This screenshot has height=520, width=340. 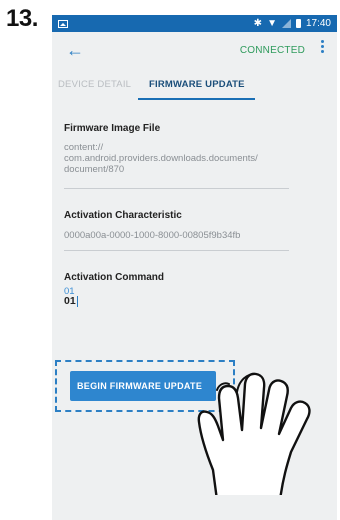 I want to click on activation-command-value: 01, so click(x=70, y=301).